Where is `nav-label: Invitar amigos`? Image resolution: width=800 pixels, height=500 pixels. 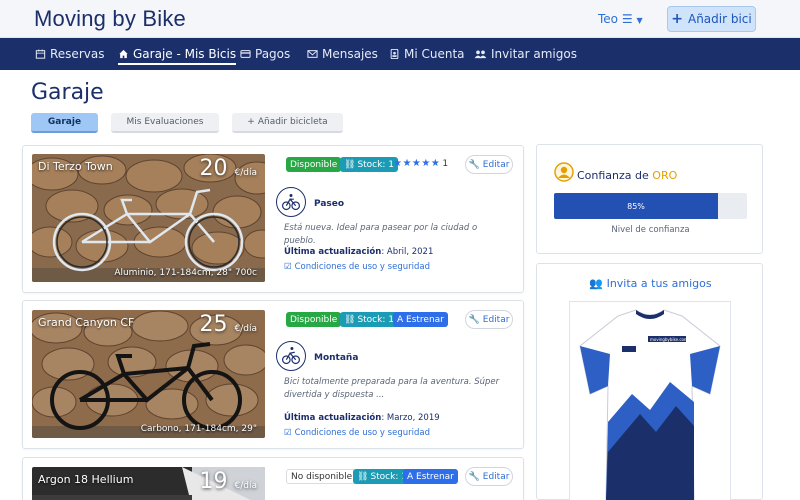
nav-label: Invitar amigos is located at coordinates (534, 54).